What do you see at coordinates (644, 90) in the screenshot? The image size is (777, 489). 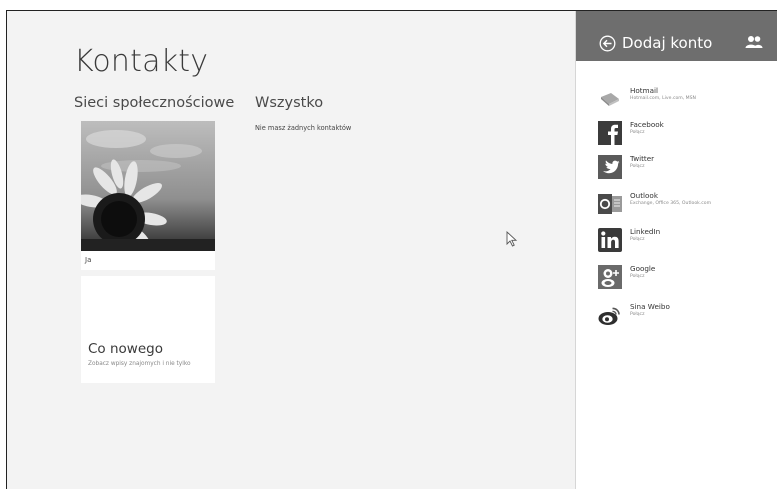 I see `account-name: Hotmail` at bounding box center [644, 90].